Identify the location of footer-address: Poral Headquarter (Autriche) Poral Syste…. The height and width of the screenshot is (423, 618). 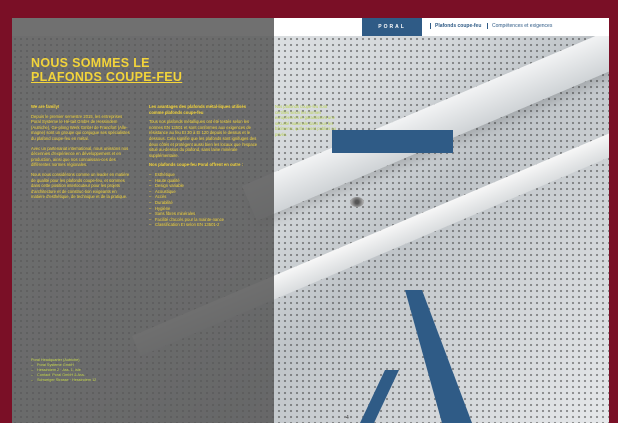
(86, 370).